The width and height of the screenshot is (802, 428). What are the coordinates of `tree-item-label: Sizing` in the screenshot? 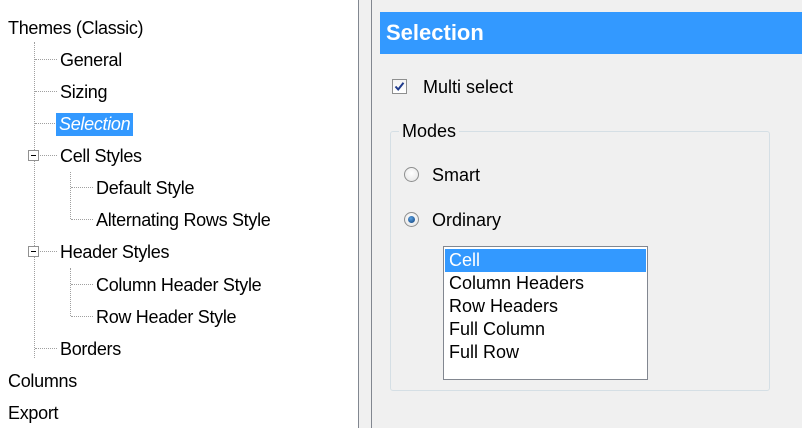 It's located at (84, 92).